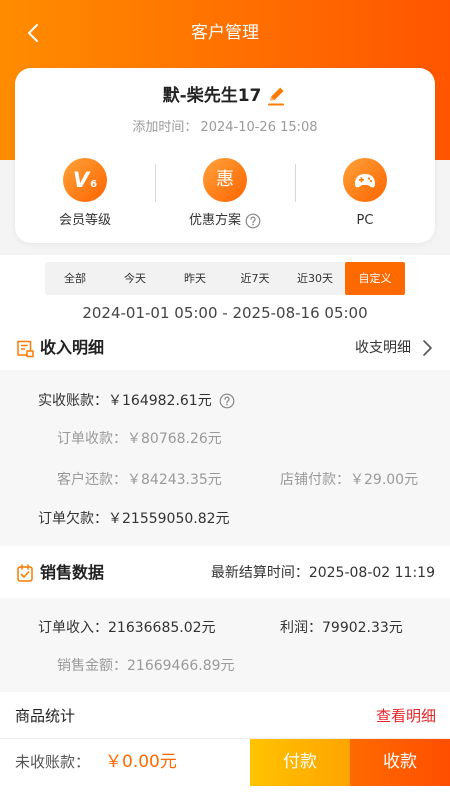  I want to click on profit-row: 利润： 79902.33元, so click(341, 628).